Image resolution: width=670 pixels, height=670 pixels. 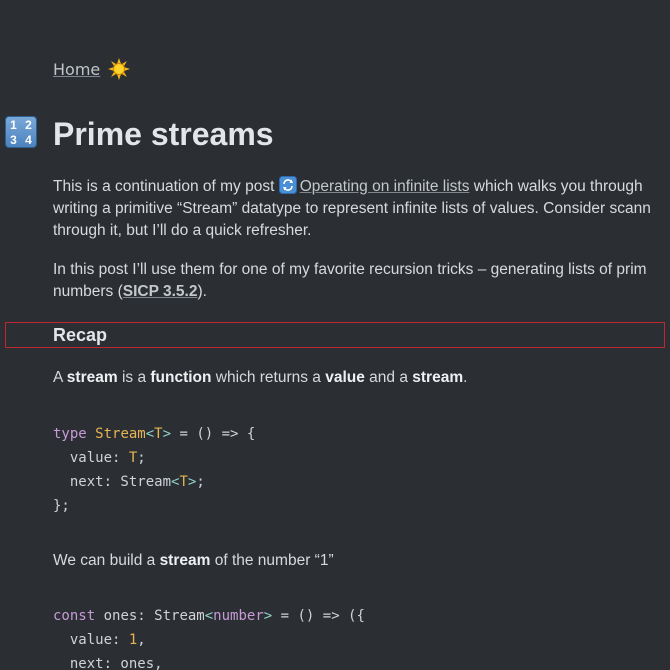 I want to click on numbers-keycap-icon: 1 2 3 4, so click(x=21, y=132).